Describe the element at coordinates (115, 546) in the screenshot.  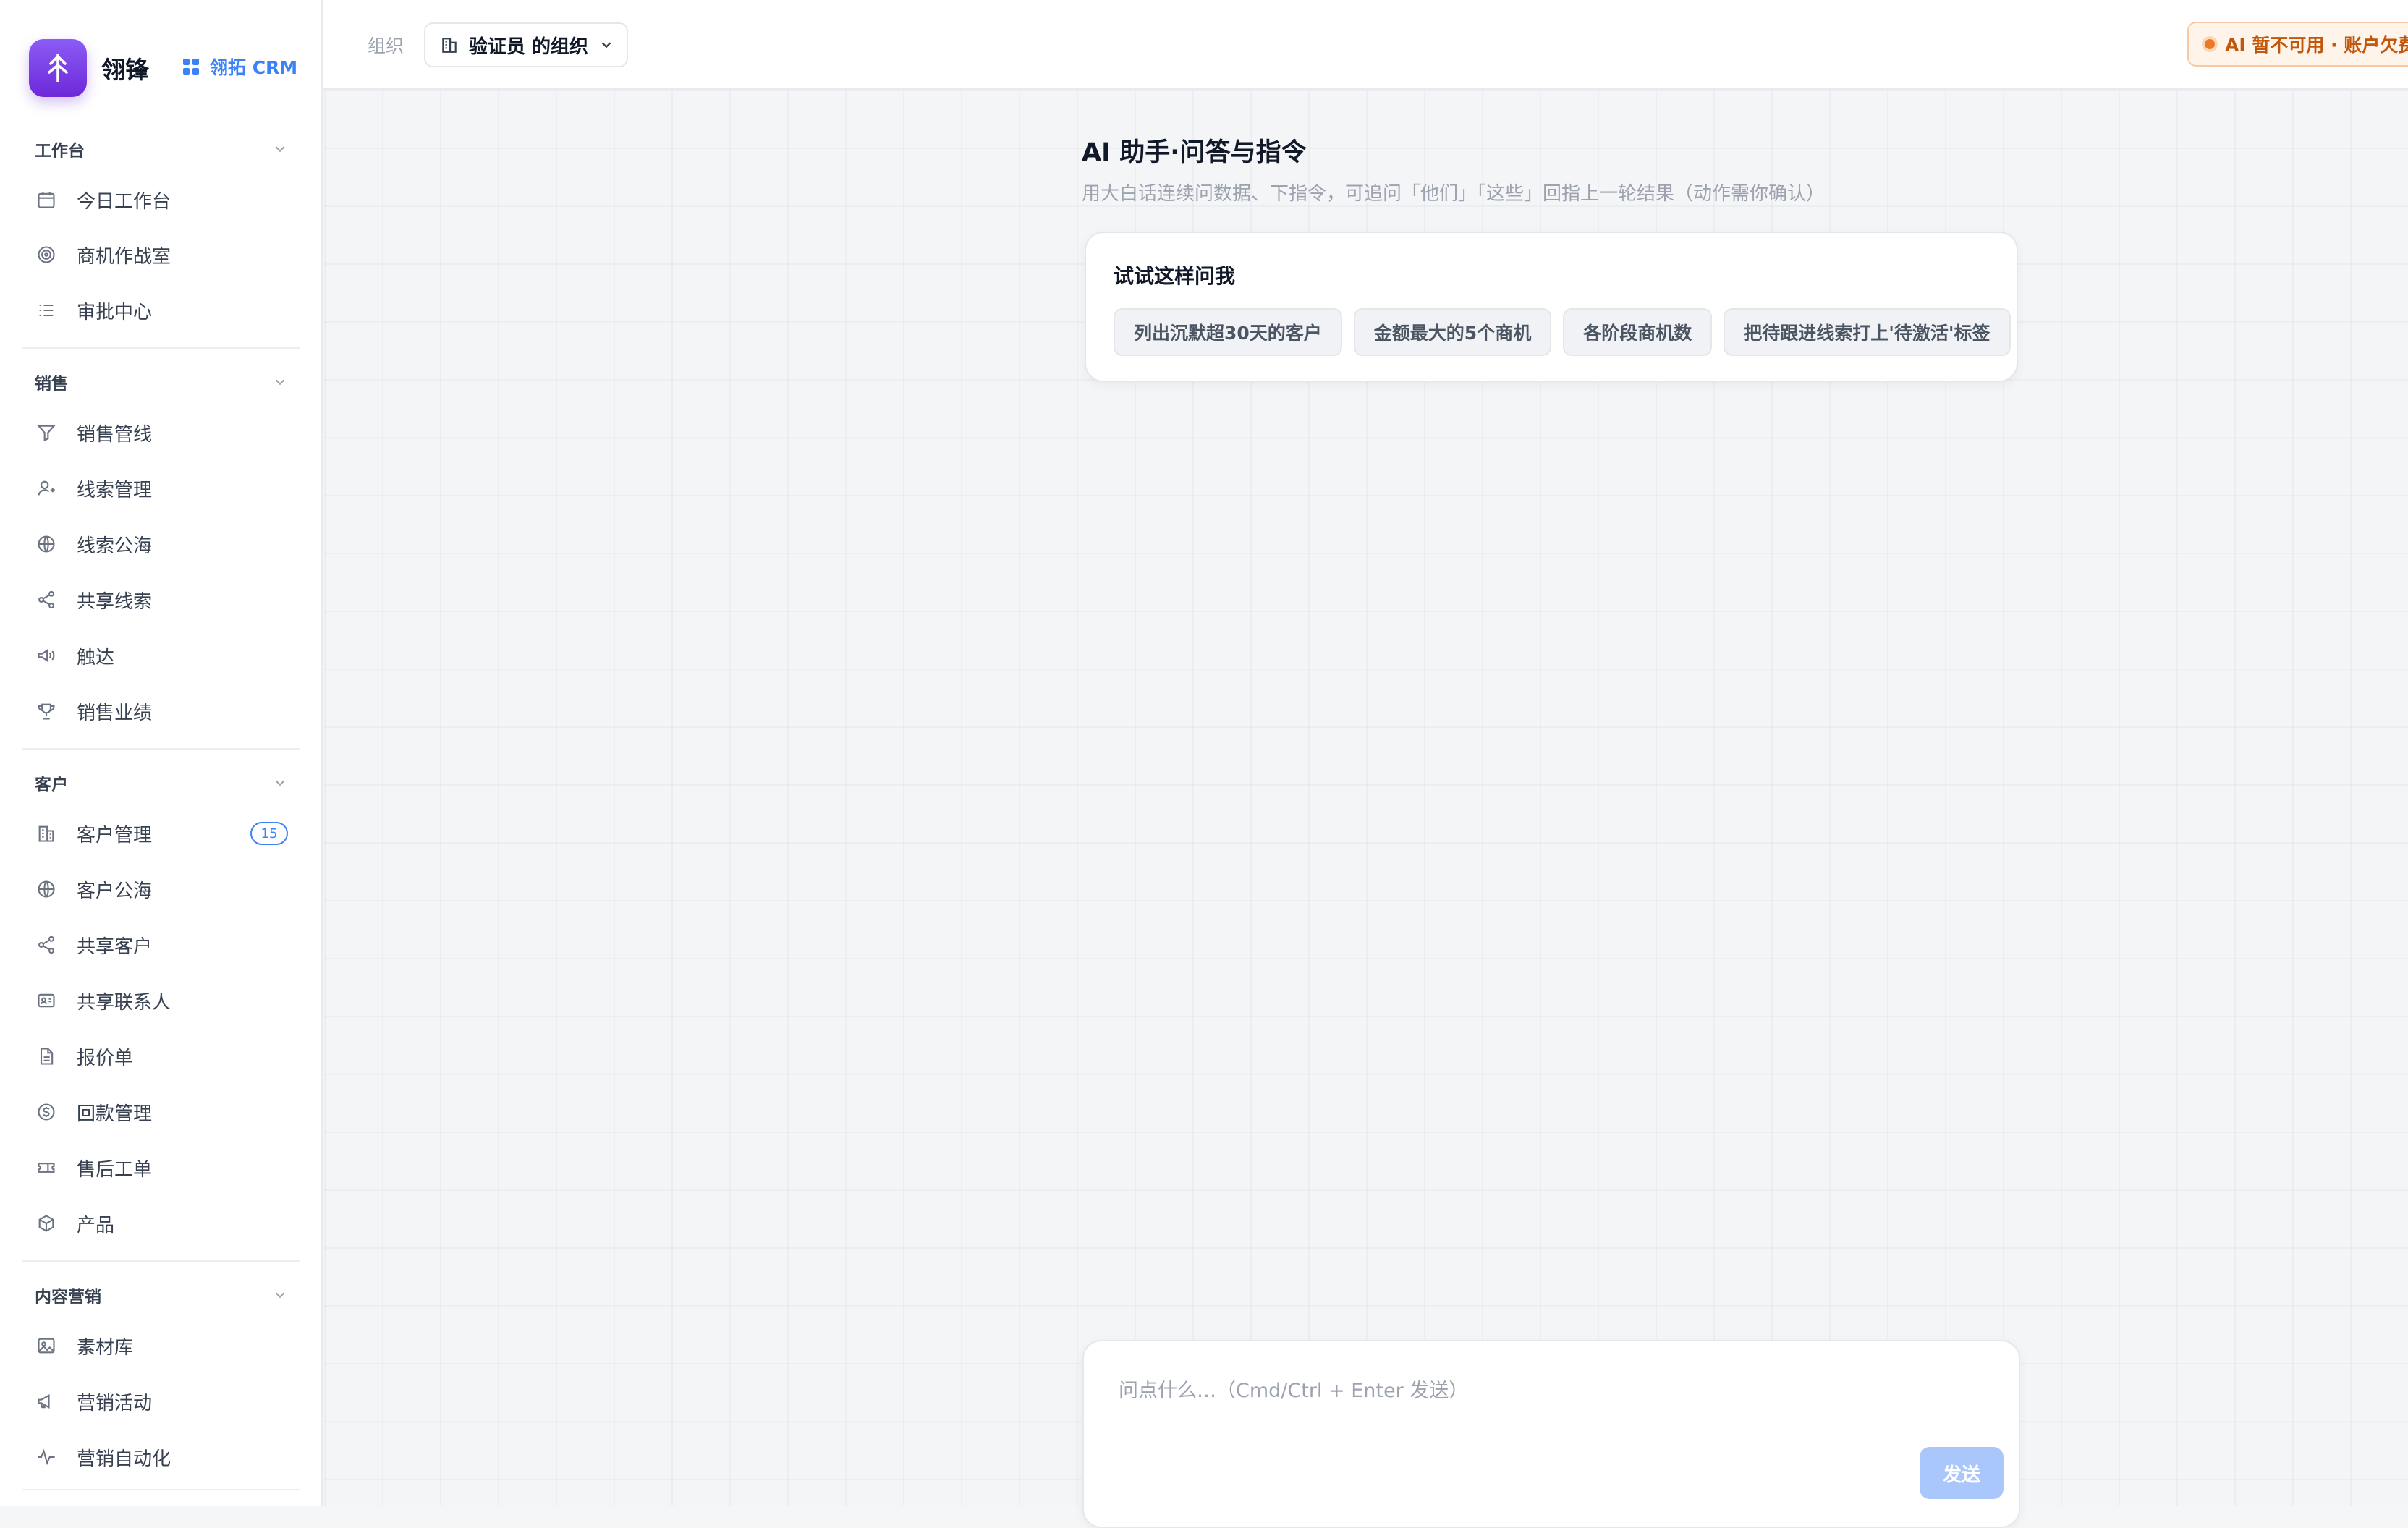
I see `sidebar-item-label: 线索公海` at that location.